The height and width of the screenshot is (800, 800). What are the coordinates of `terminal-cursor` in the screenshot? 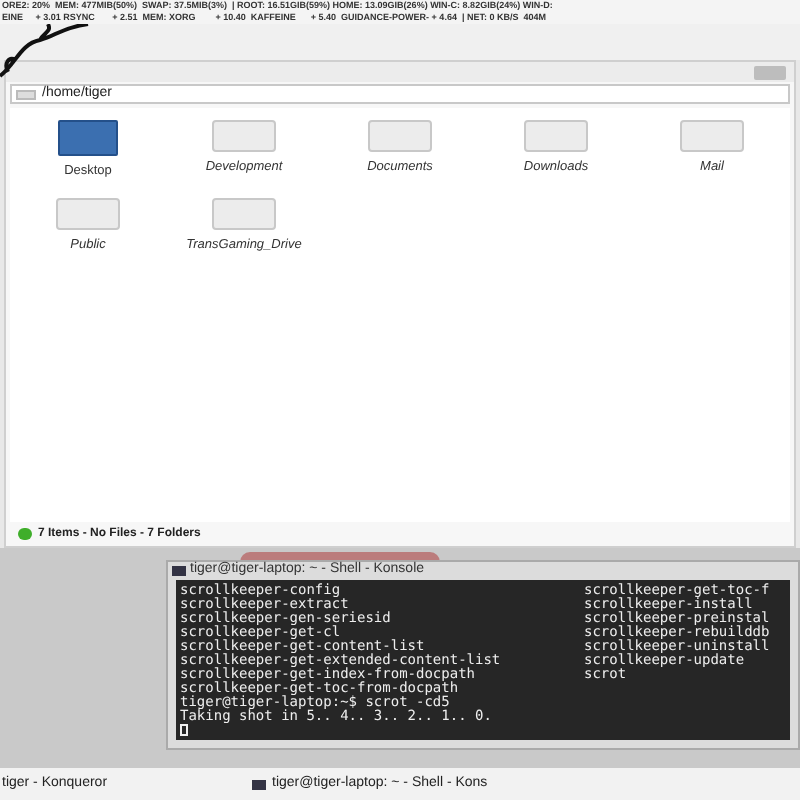 It's located at (184, 730).